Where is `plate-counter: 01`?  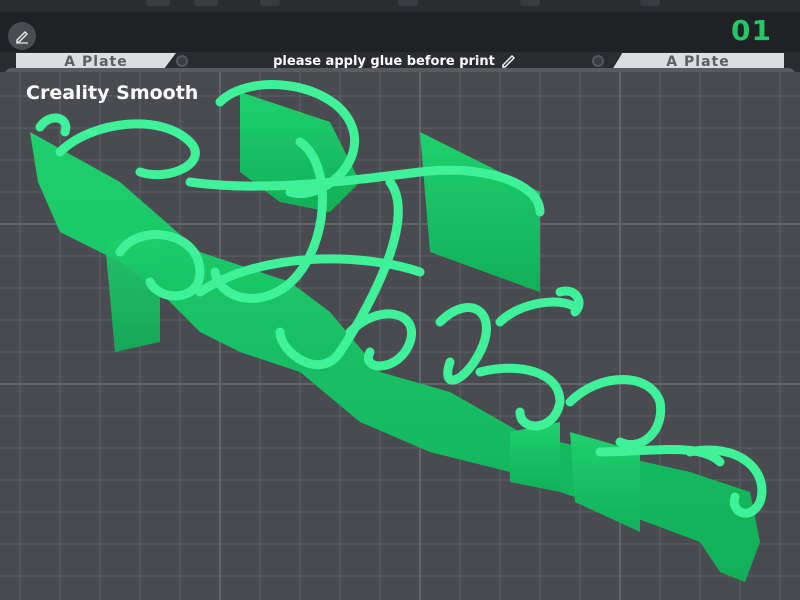
plate-counter: 01 is located at coordinates (751, 30).